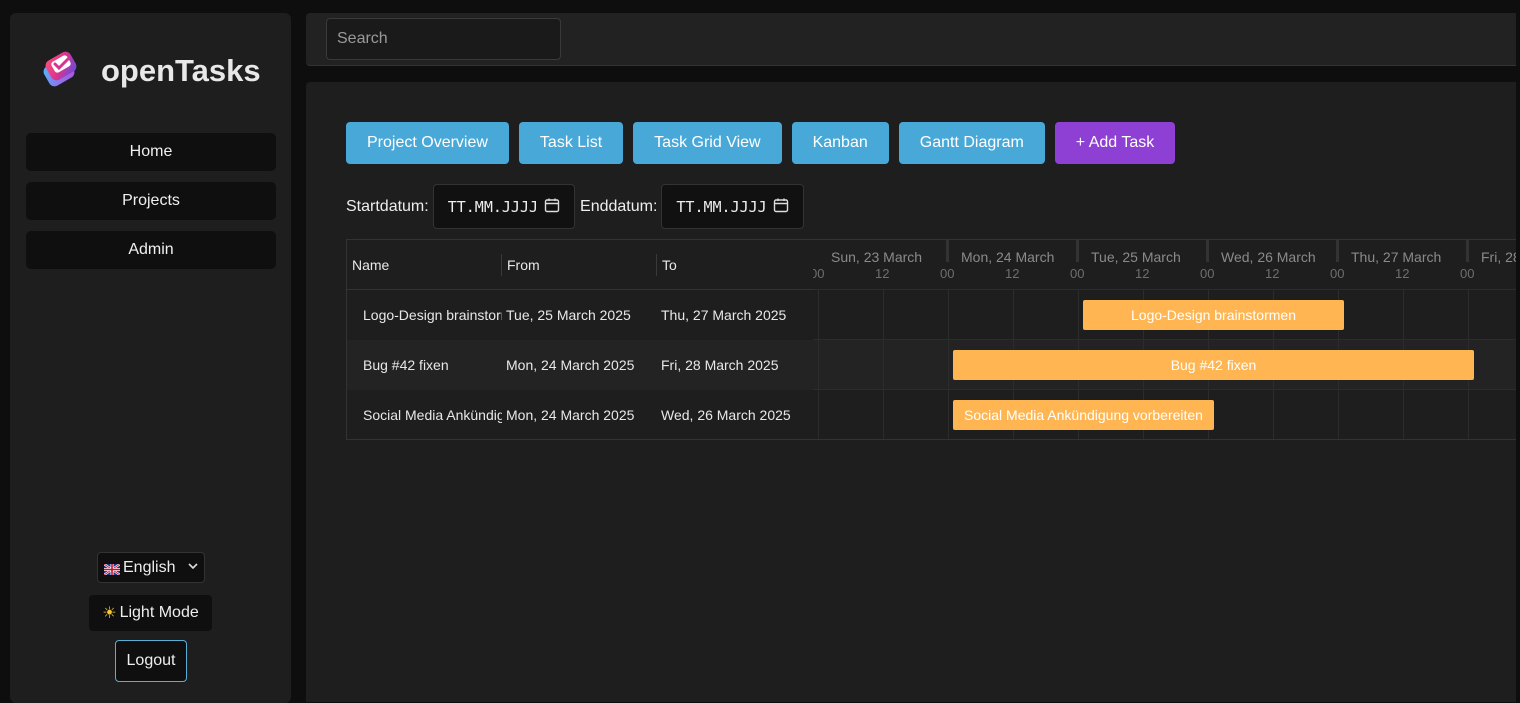  What do you see at coordinates (109, 613) in the screenshot?
I see `sun-icon: ☀` at bounding box center [109, 613].